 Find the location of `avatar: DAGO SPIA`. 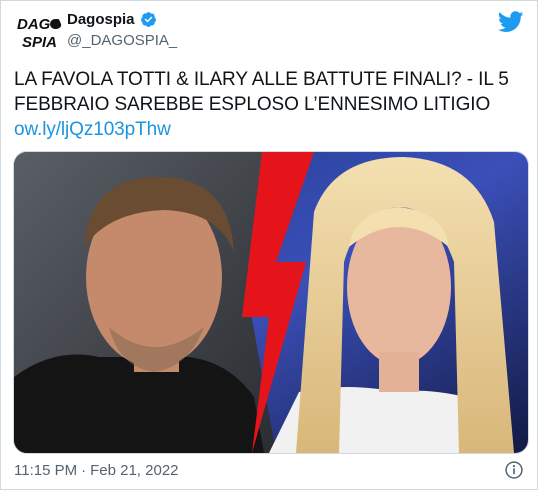

avatar: DAGO SPIA is located at coordinates (38, 31).